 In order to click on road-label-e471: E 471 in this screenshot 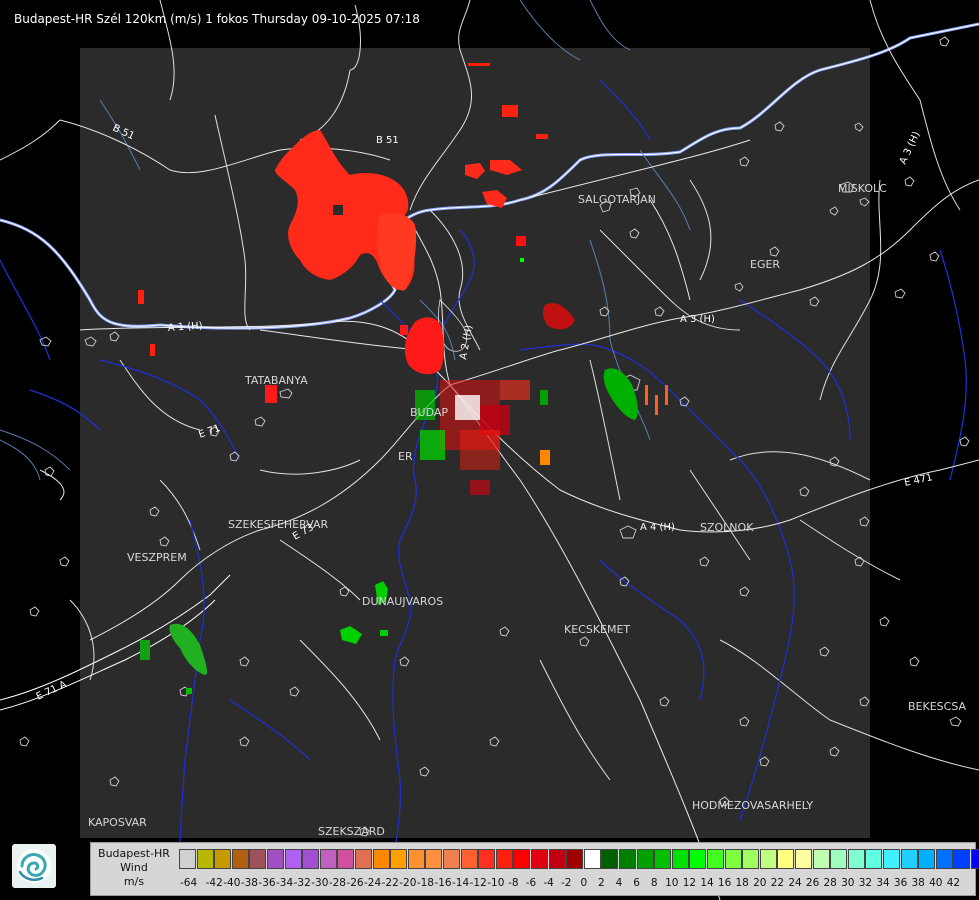, I will do `click(918, 480)`.